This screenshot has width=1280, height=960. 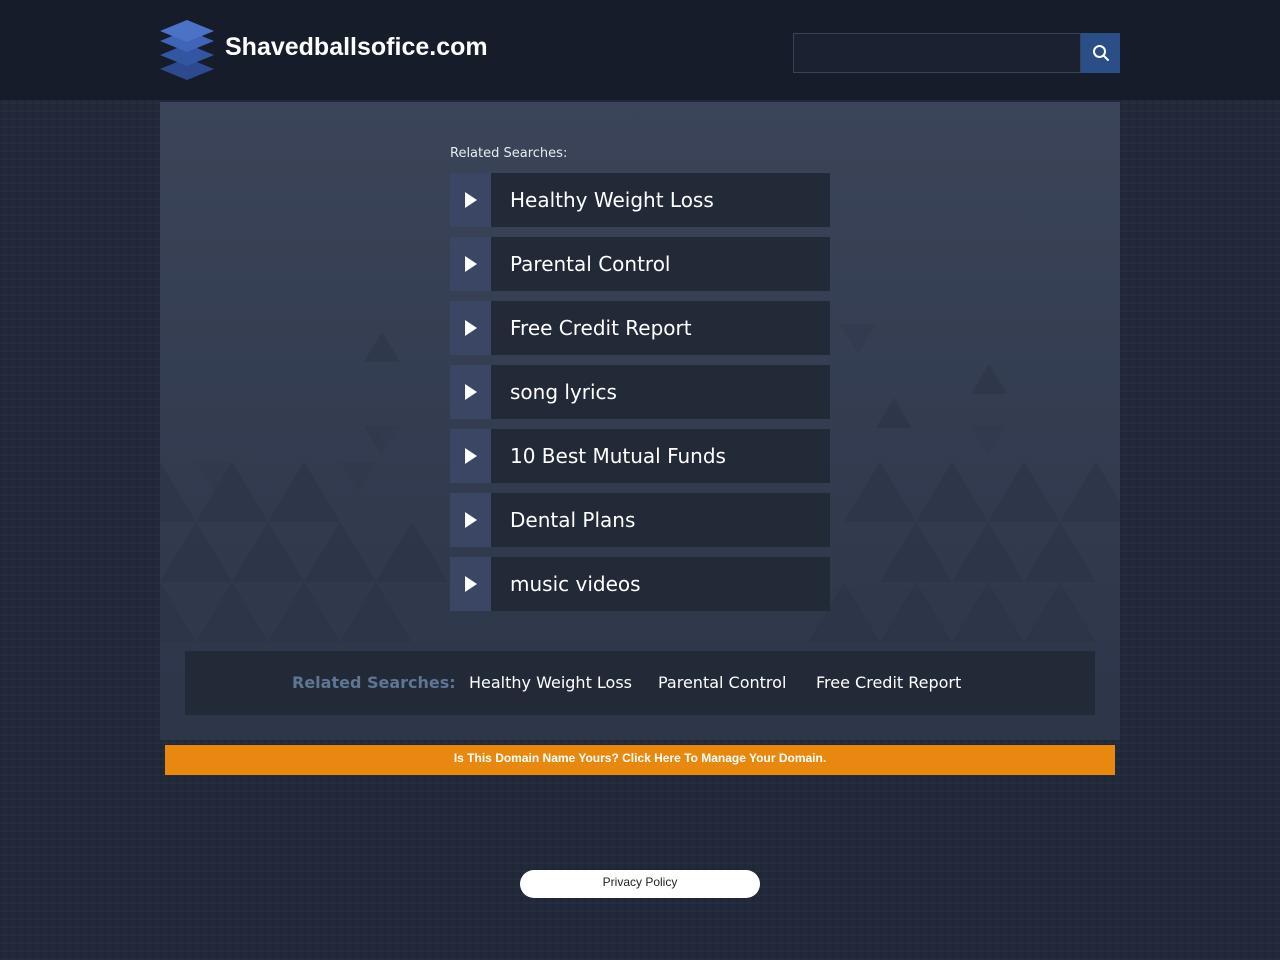 What do you see at coordinates (640, 520) in the screenshot?
I see `related-link: Dental Plans` at bounding box center [640, 520].